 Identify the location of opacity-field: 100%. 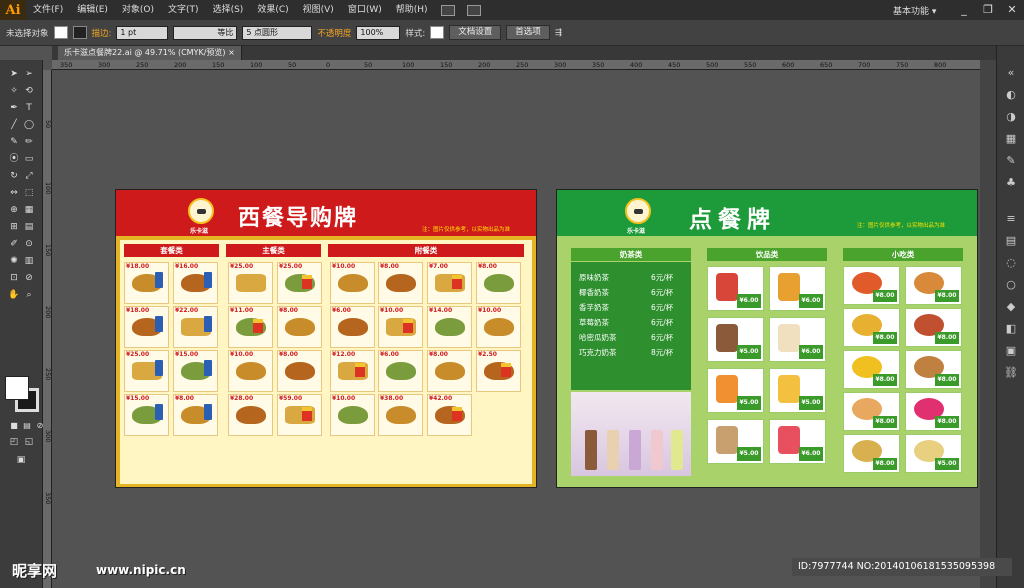
(378, 32).